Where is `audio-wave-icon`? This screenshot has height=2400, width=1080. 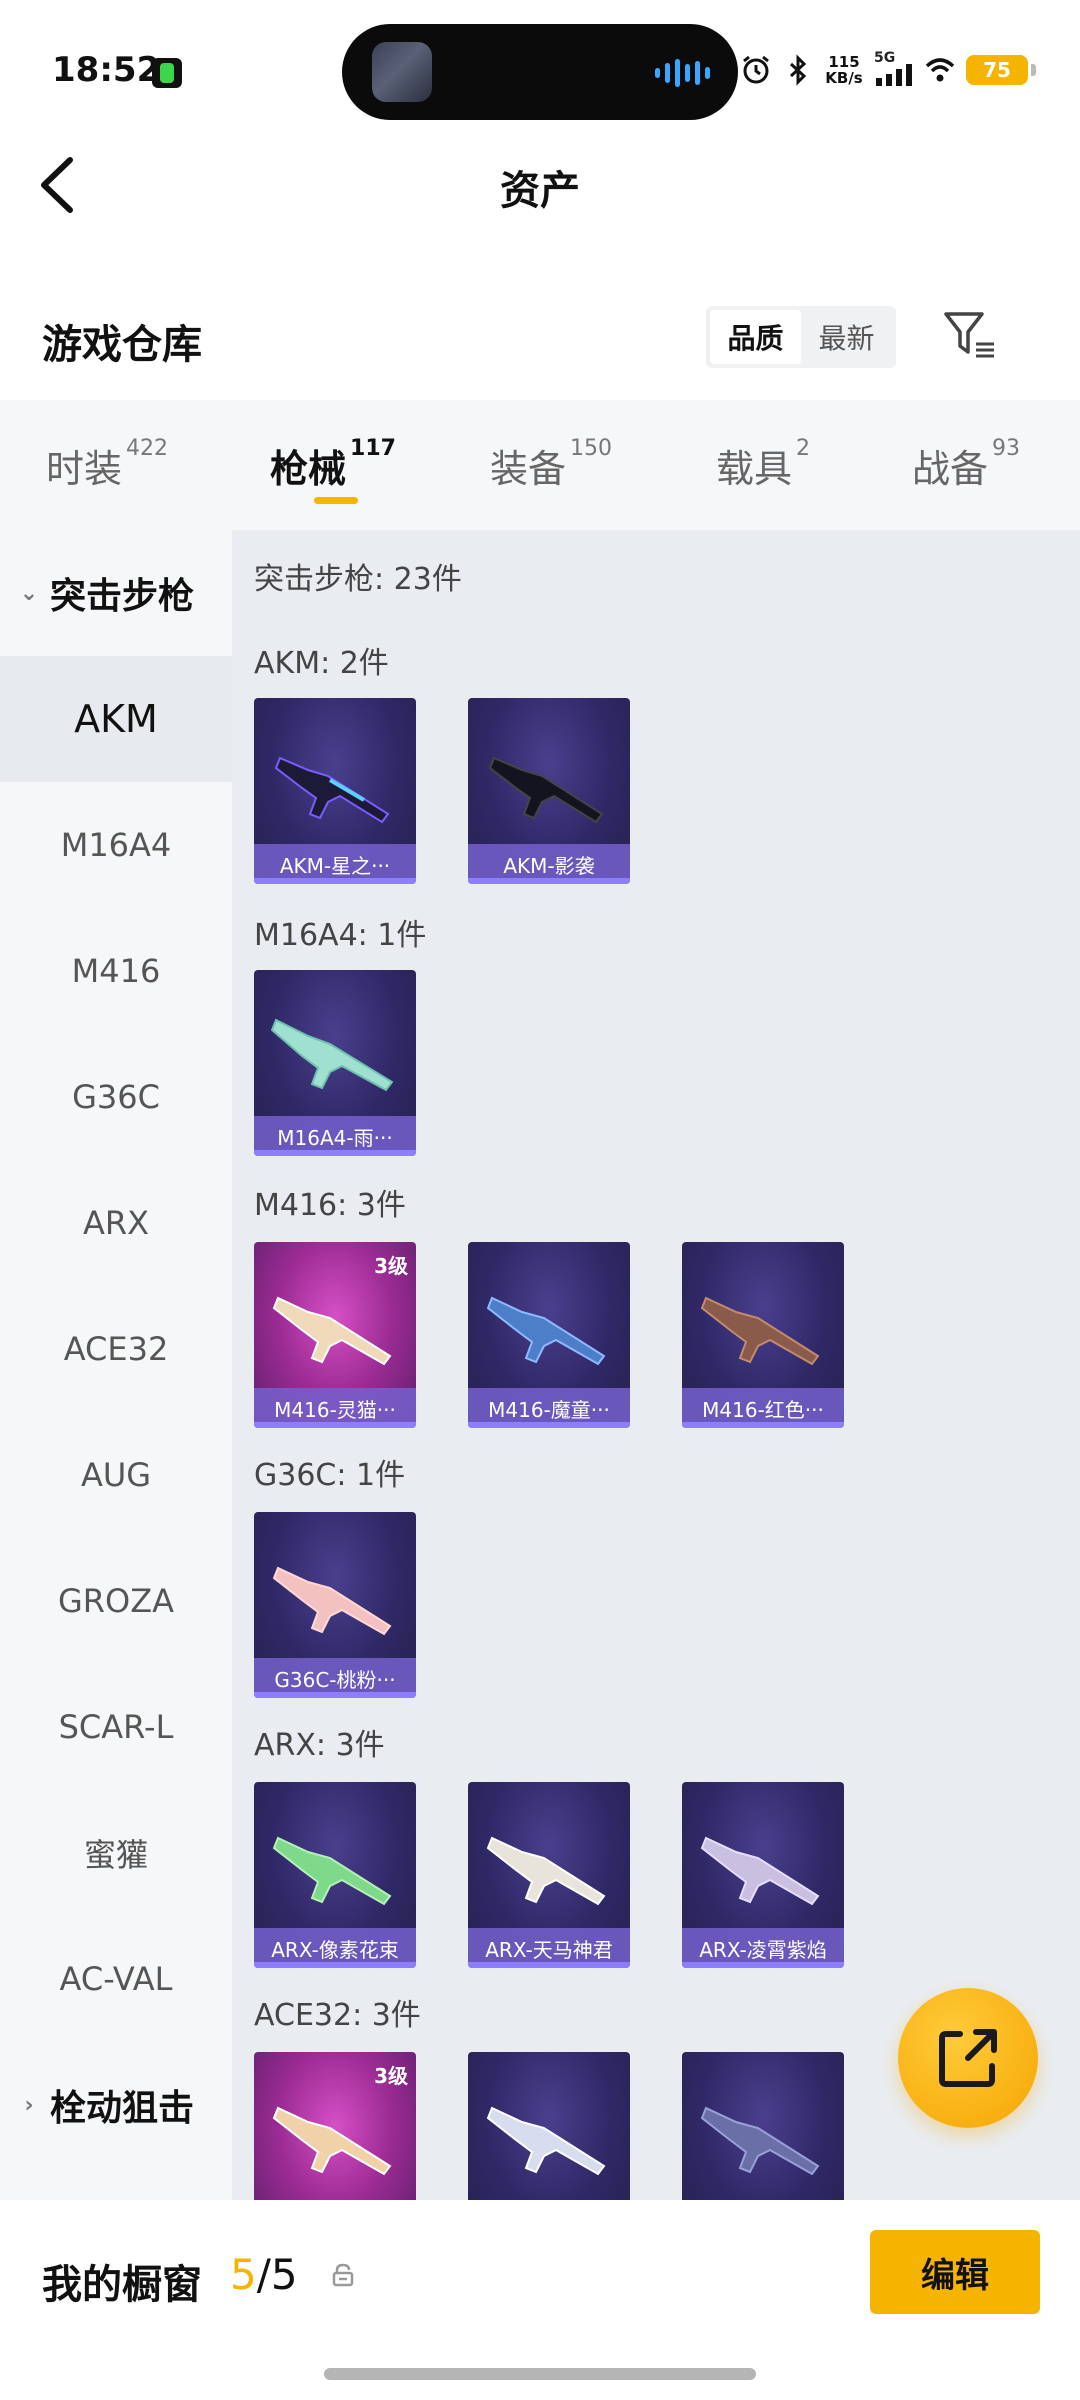
audio-wave-icon is located at coordinates (682, 73).